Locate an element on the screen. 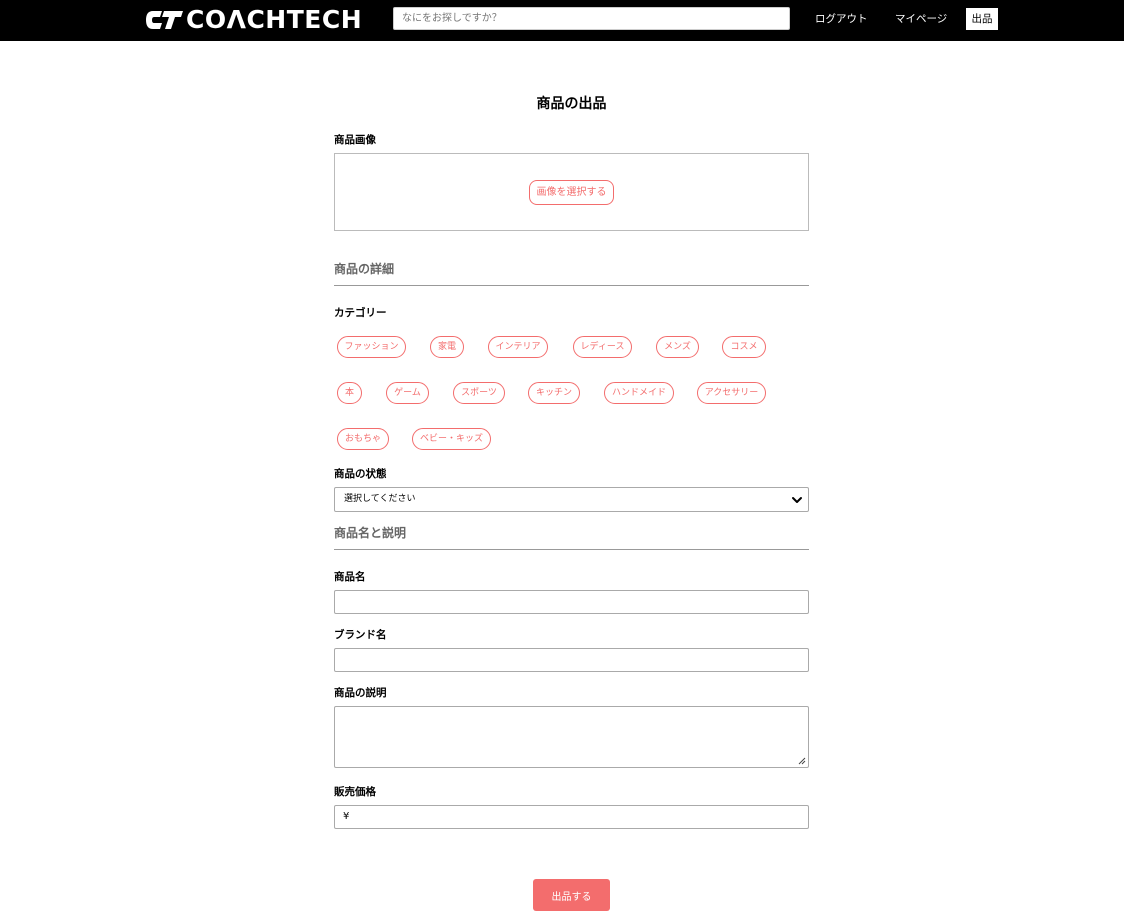 The width and height of the screenshot is (1124, 911). brand-name-input is located at coordinates (571, 660).